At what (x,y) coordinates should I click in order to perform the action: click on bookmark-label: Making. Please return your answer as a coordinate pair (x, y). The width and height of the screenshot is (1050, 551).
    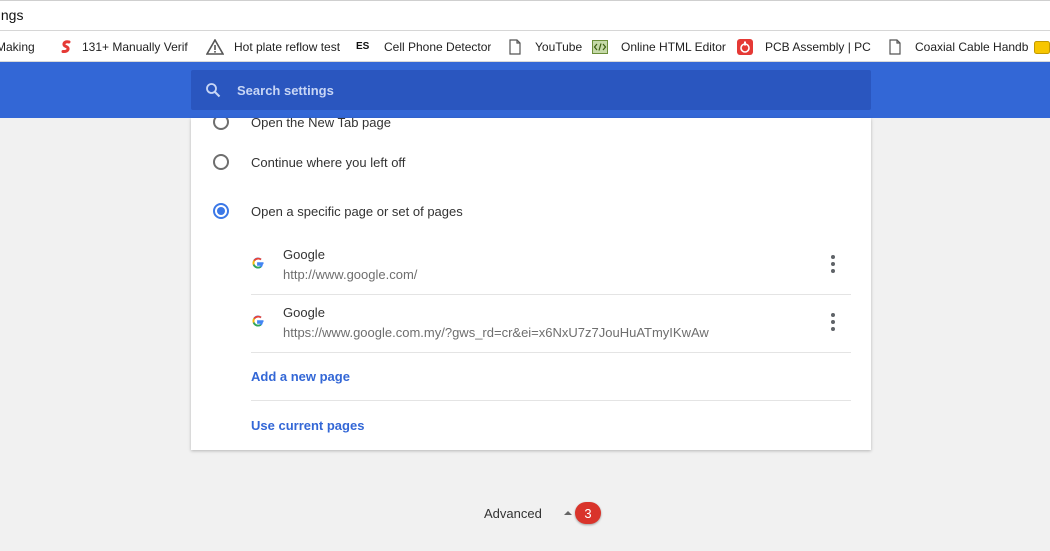
    Looking at the image, I should click on (17, 46).